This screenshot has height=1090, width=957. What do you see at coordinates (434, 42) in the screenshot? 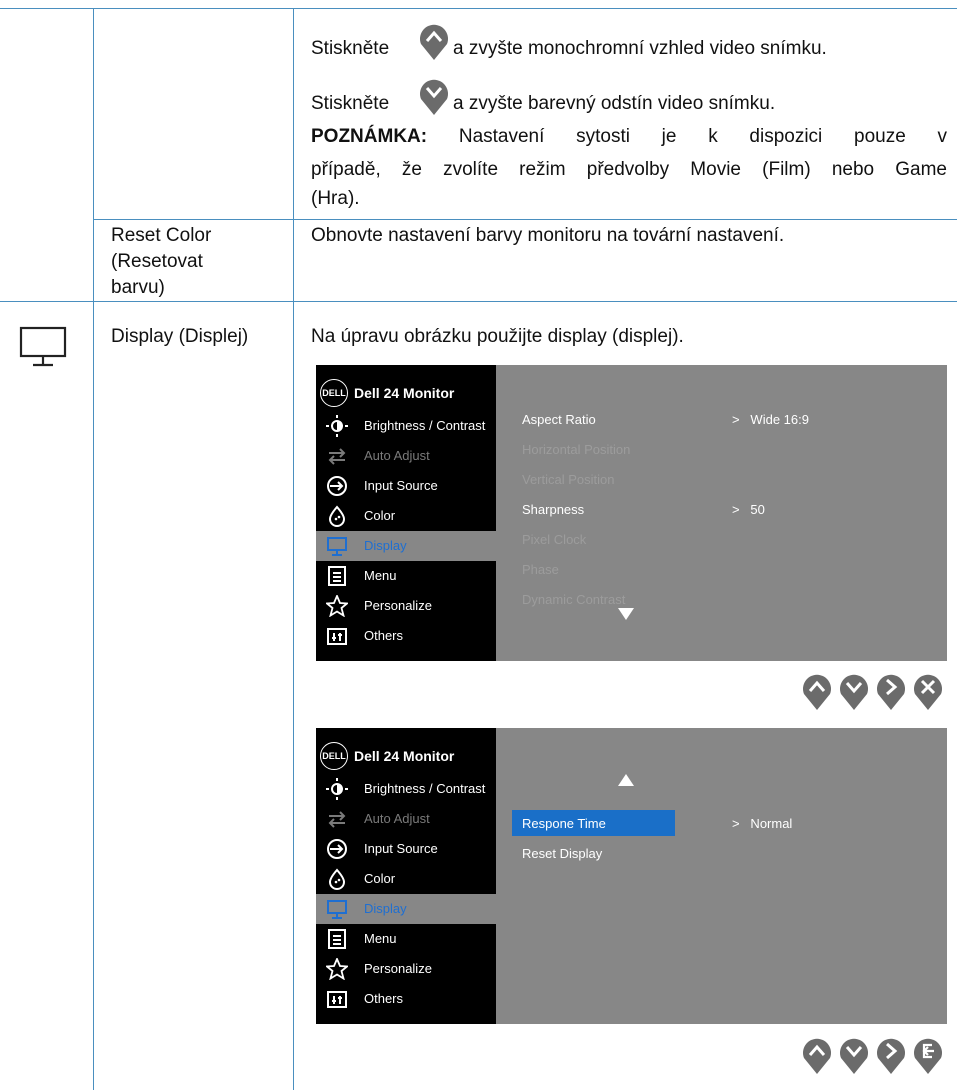
I see `up-pin-icon` at bounding box center [434, 42].